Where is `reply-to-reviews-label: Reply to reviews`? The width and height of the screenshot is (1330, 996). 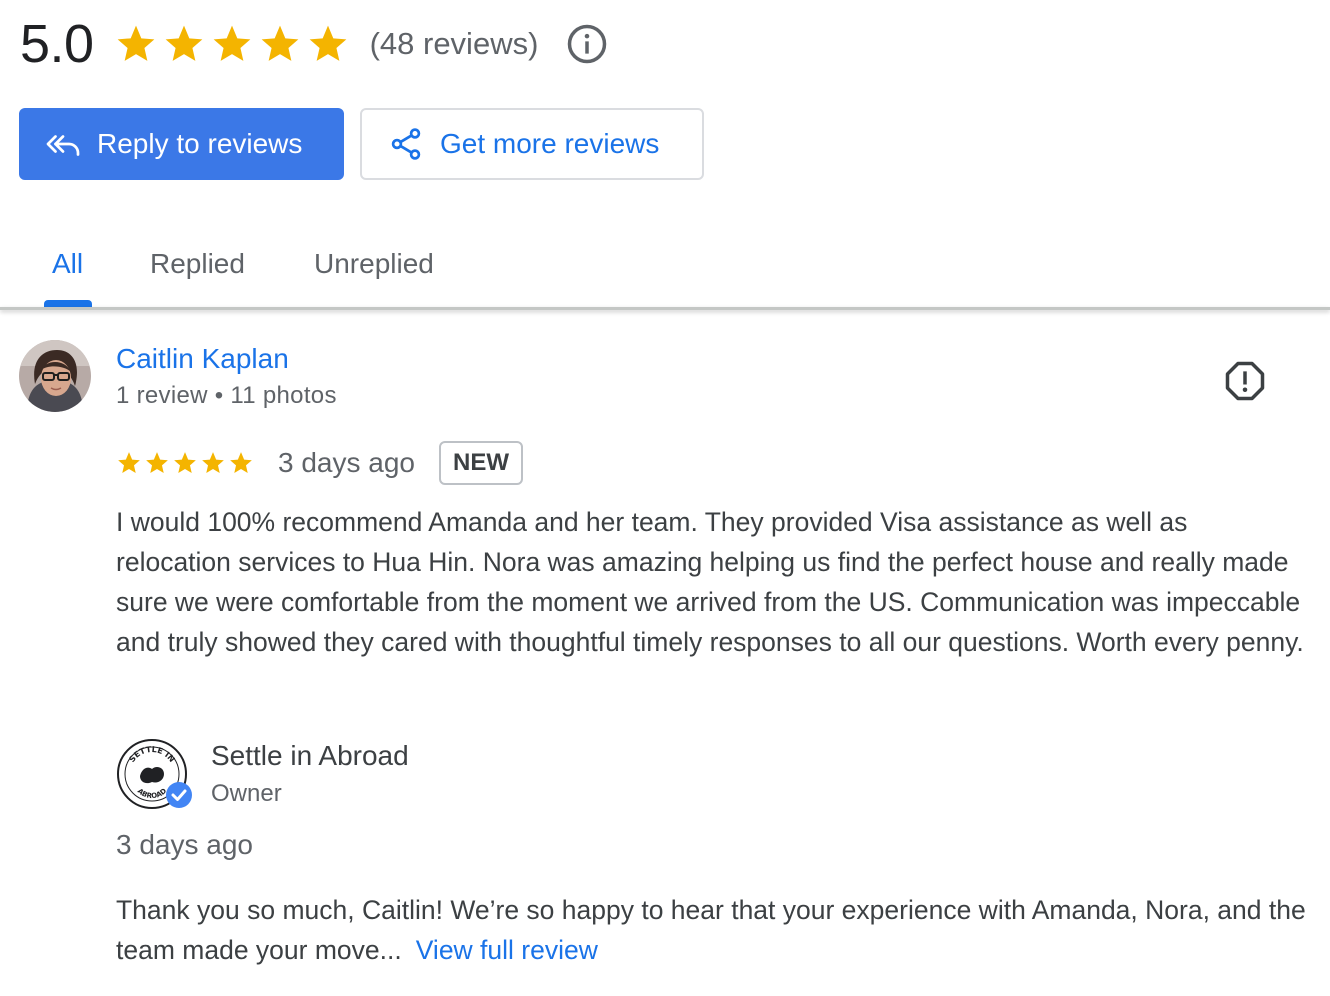
reply-to-reviews-label: Reply to reviews is located at coordinates (200, 143).